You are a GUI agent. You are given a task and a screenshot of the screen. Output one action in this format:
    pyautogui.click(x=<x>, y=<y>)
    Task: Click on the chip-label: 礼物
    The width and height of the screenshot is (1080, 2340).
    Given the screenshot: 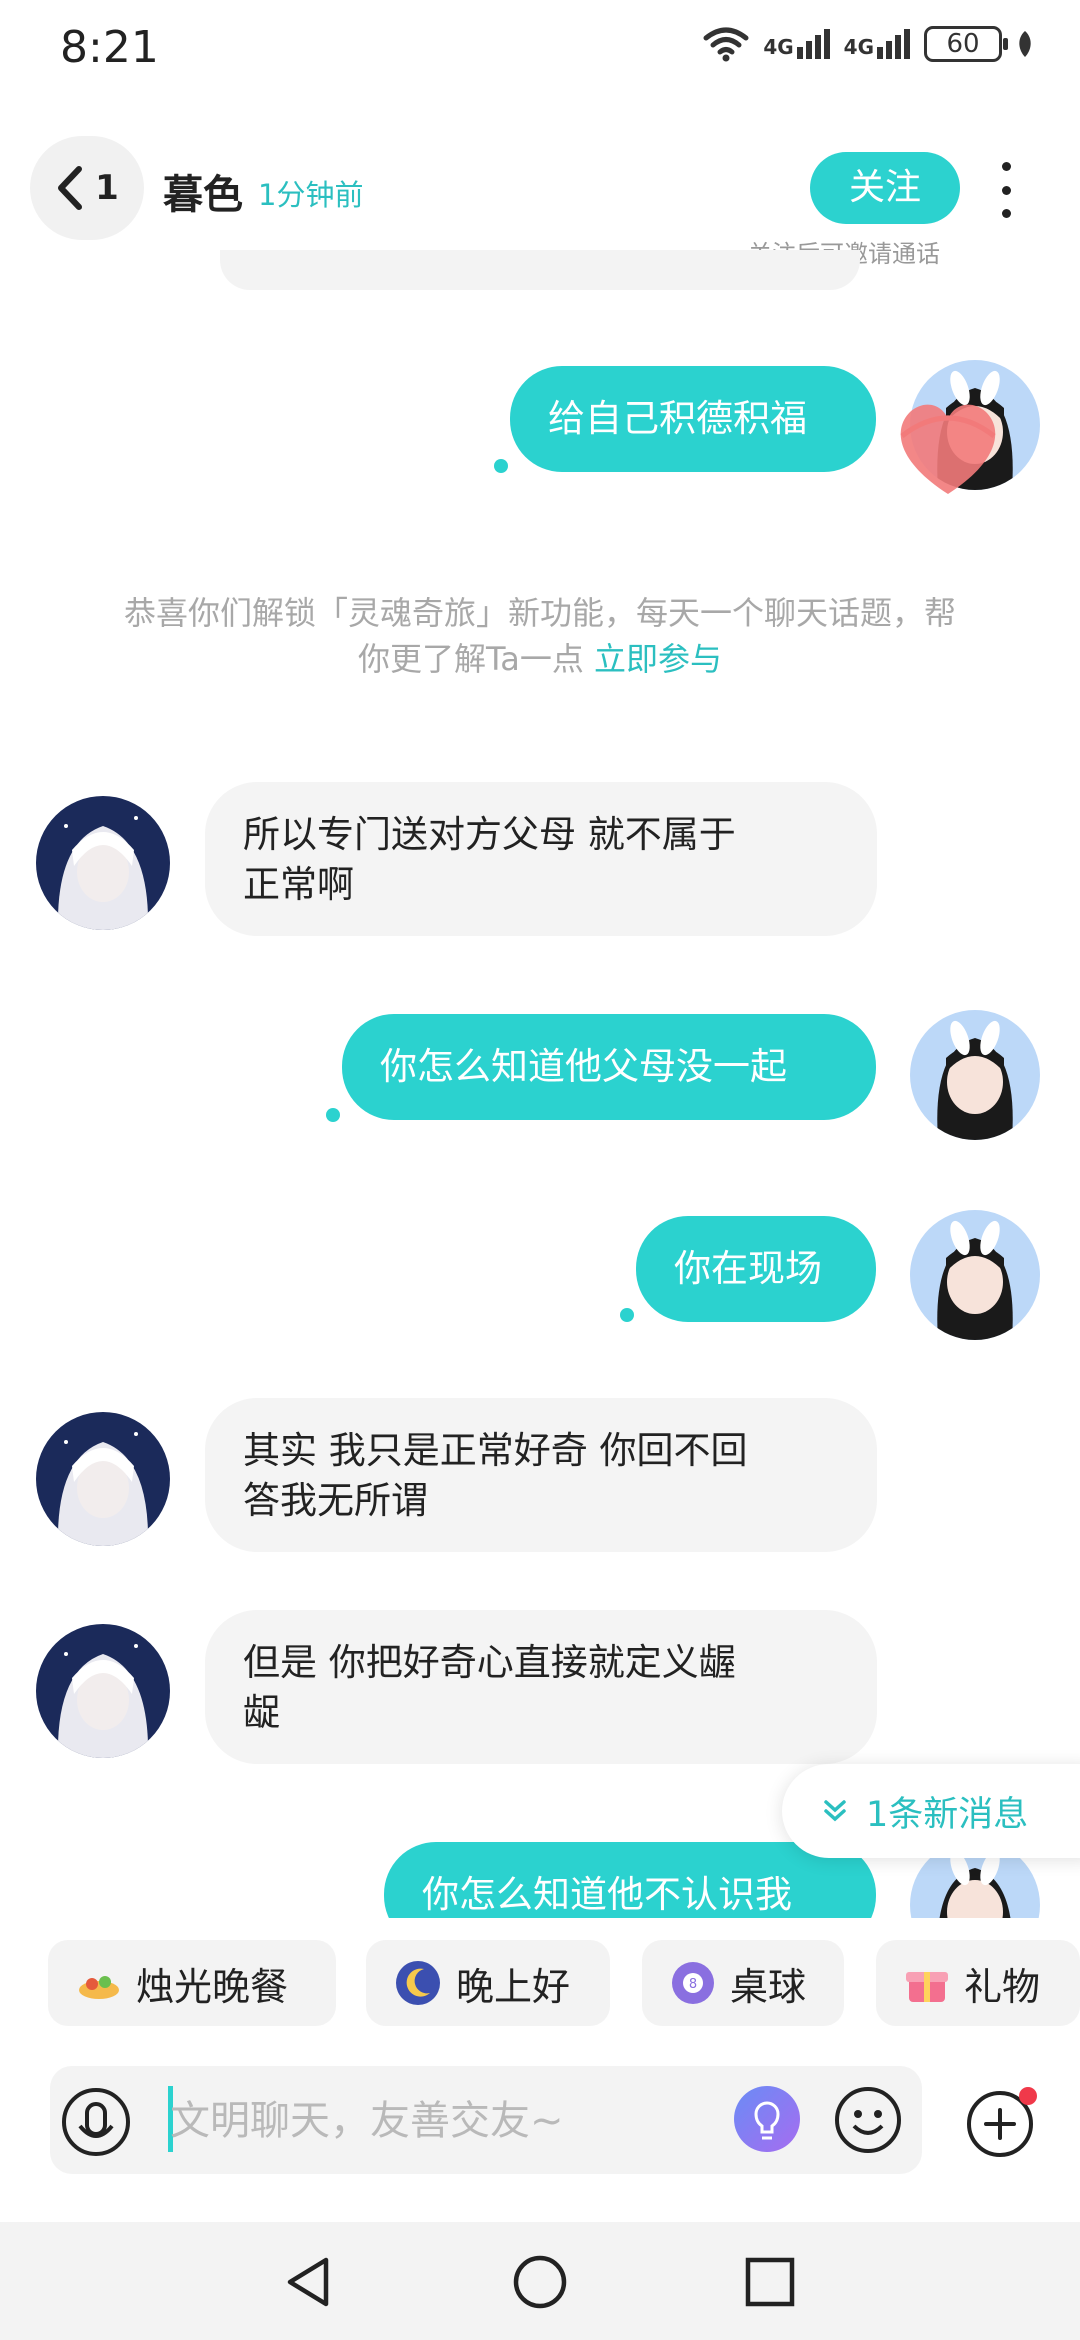 What is the action you would take?
    pyautogui.click(x=1002, y=1986)
    